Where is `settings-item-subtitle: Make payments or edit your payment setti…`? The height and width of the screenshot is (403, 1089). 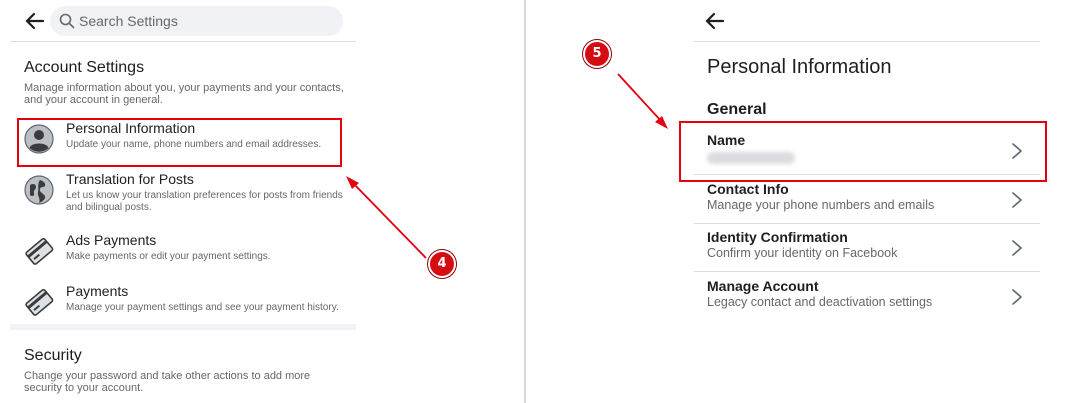 settings-item-subtitle: Make payments or edit your payment setti… is located at coordinates (168, 256).